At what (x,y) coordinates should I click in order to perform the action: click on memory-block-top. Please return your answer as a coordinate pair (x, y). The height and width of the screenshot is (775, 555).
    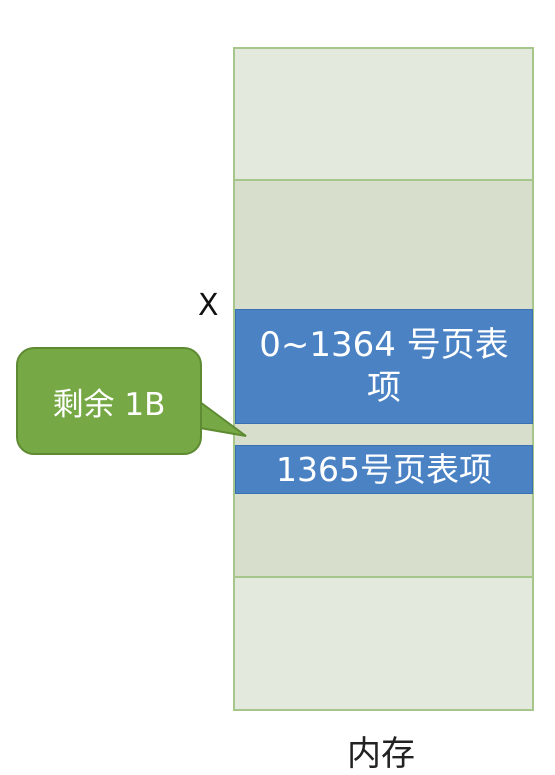
    Looking at the image, I should click on (383, 114).